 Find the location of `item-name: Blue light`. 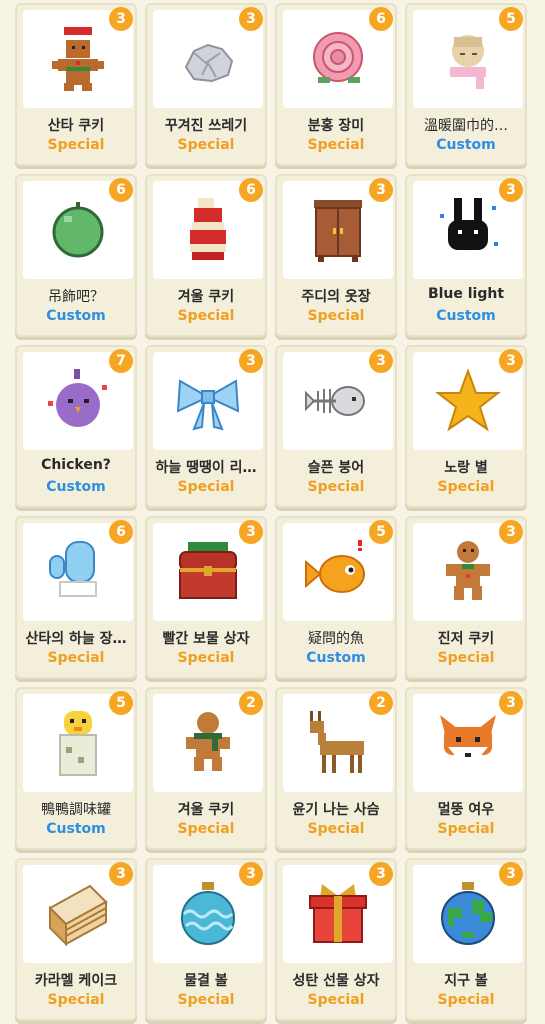

item-name: Blue light is located at coordinates (466, 294).